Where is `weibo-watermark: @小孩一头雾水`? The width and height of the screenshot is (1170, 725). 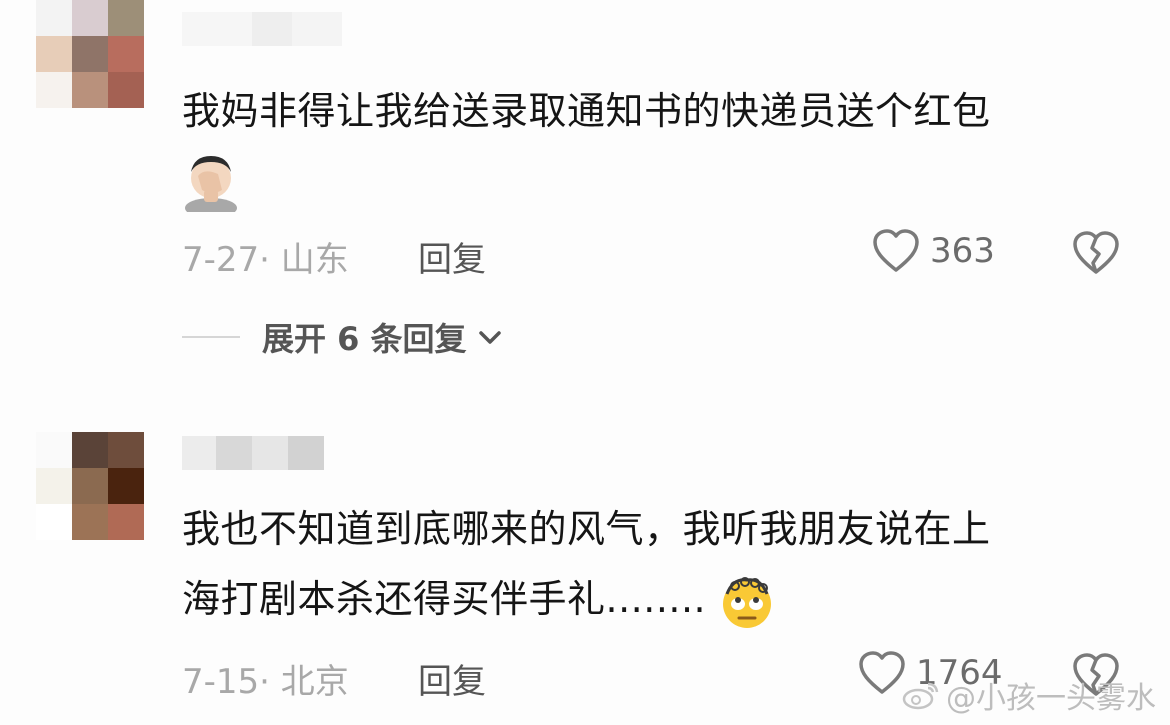 weibo-watermark: @小孩一头雾水 is located at coordinates (1029, 695).